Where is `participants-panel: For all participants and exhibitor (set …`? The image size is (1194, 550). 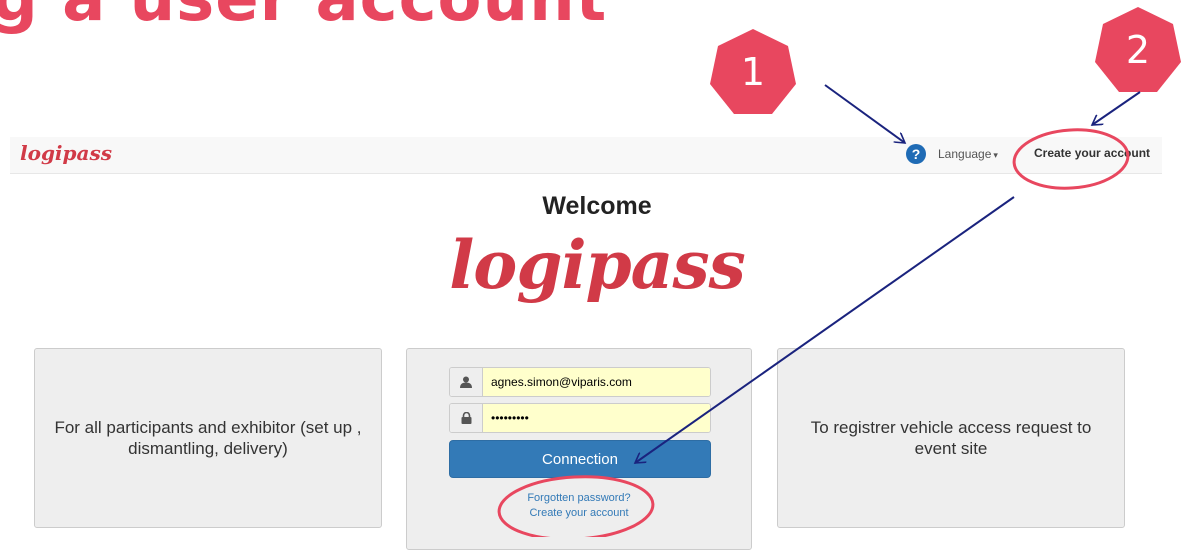 participants-panel: For all participants and exhibitor (set … is located at coordinates (208, 438).